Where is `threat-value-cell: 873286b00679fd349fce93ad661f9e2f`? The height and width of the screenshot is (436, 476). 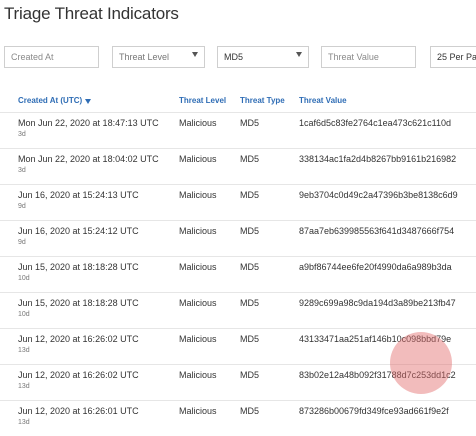
threat-value-cell: 873286b00679fd349fce93ad661f9e2f is located at coordinates (374, 410).